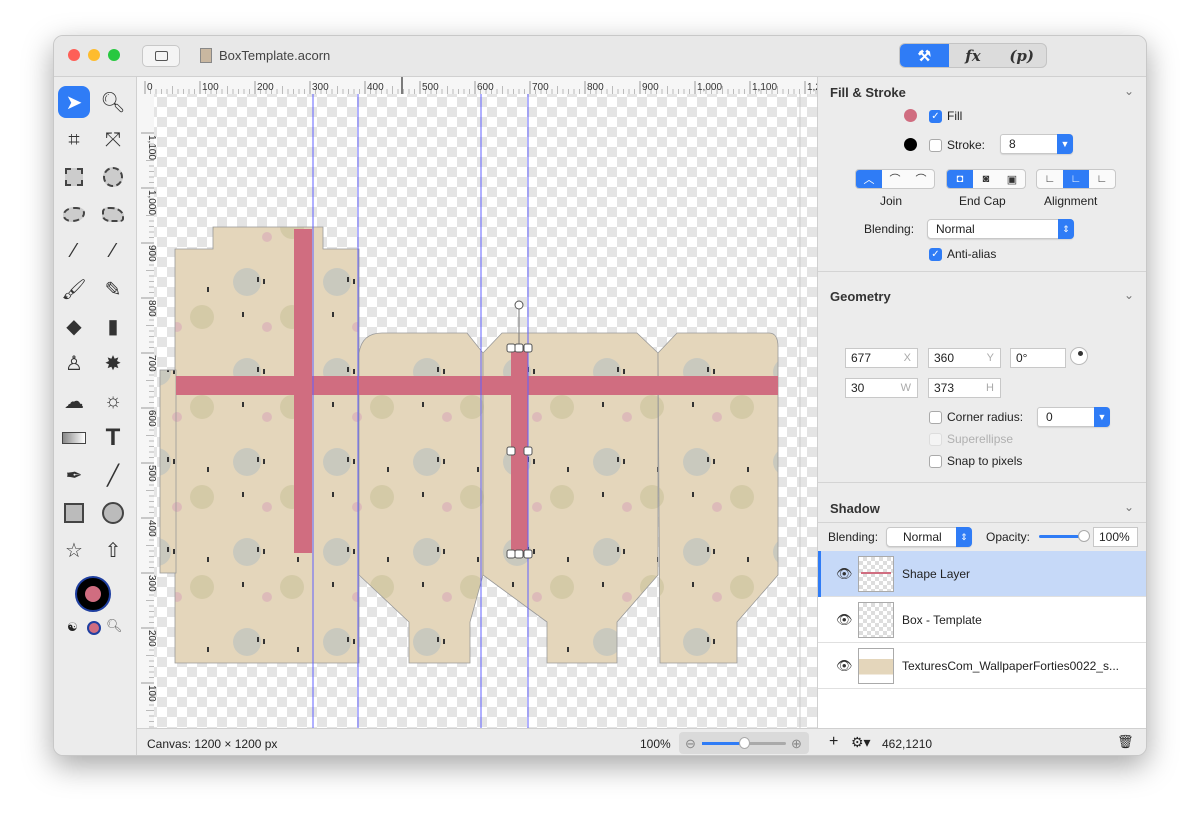  Describe the element at coordinates (303, 391) in the screenshot. I see `vertical-ribbon` at that location.